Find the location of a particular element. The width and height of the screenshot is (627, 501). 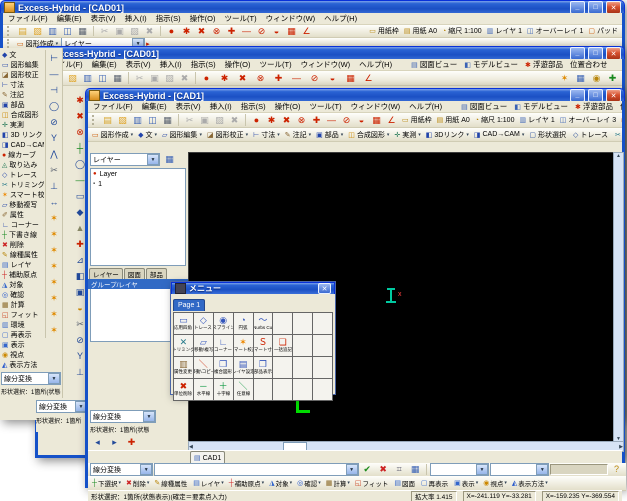

file-tool-icon: ▧ is located at coordinates (37, 31).